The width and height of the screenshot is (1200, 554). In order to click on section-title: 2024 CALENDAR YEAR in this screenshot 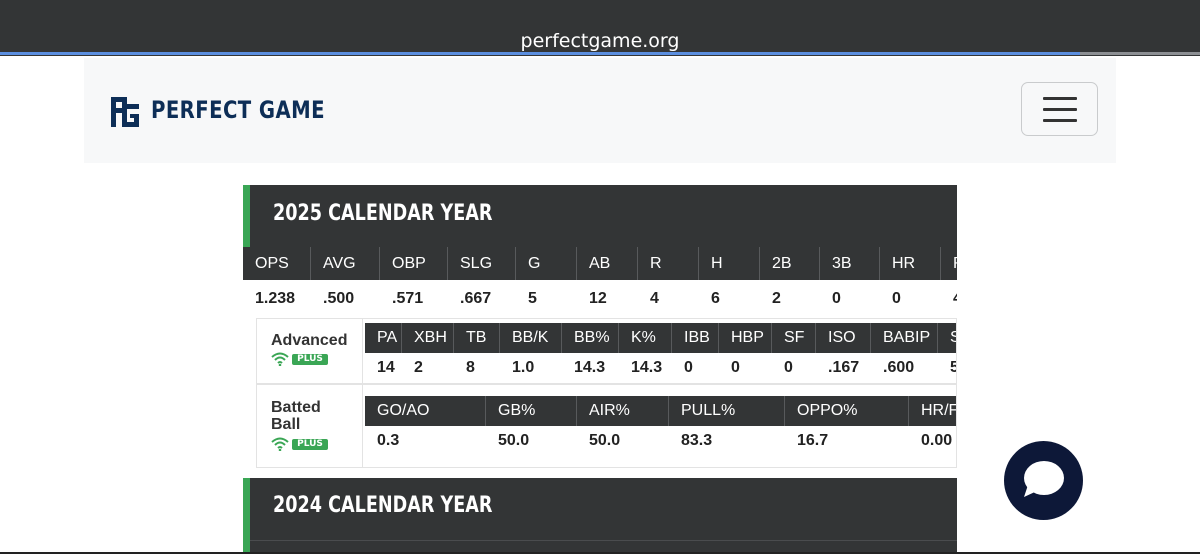, I will do `click(383, 505)`.